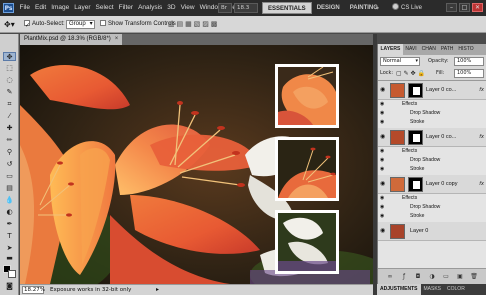 This screenshot has height=295, width=486. Describe the element at coordinates (9, 56) in the screenshot. I see `move-tool-icon: ✥` at that location.